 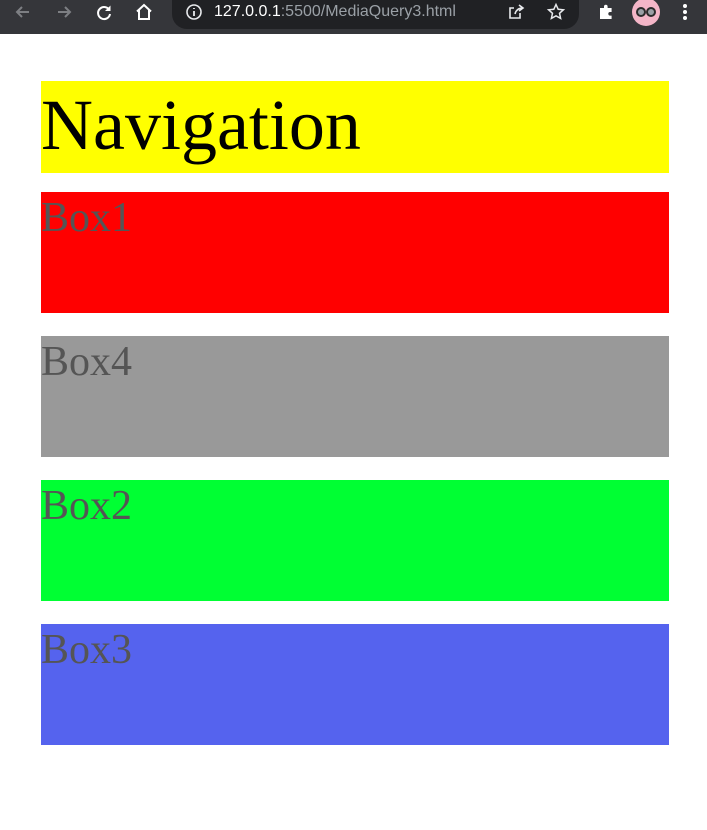 I want to click on box2-label: Box2, so click(x=87, y=506).